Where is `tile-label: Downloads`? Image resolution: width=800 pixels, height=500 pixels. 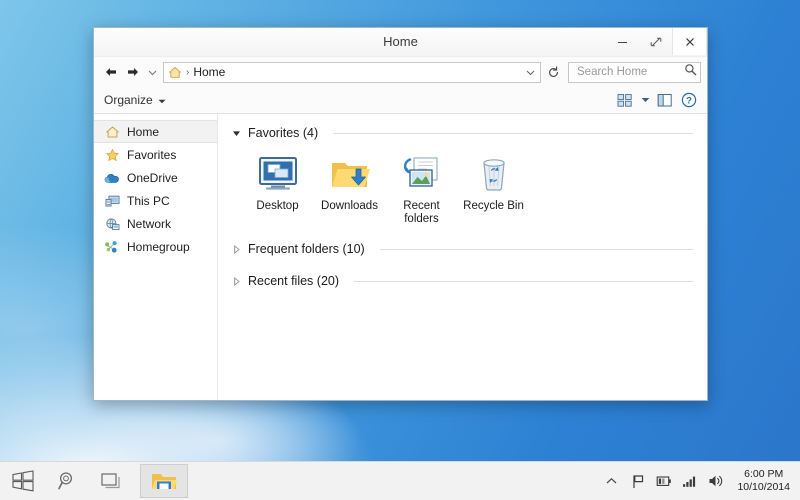 tile-label: Downloads is located at coordinates (349, 206).